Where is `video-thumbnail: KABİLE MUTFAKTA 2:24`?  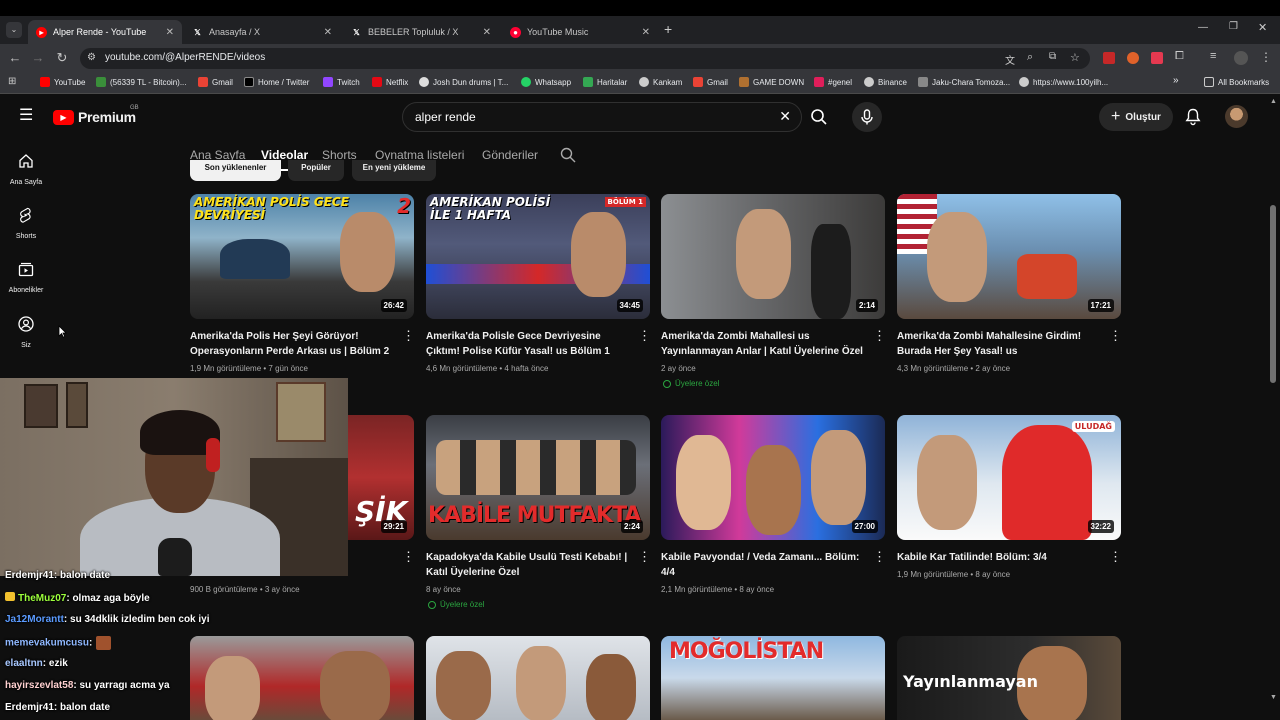
video-thumbnail: KABİLE MUTFAKTA 2:24 is located at coordinates (538, 477).